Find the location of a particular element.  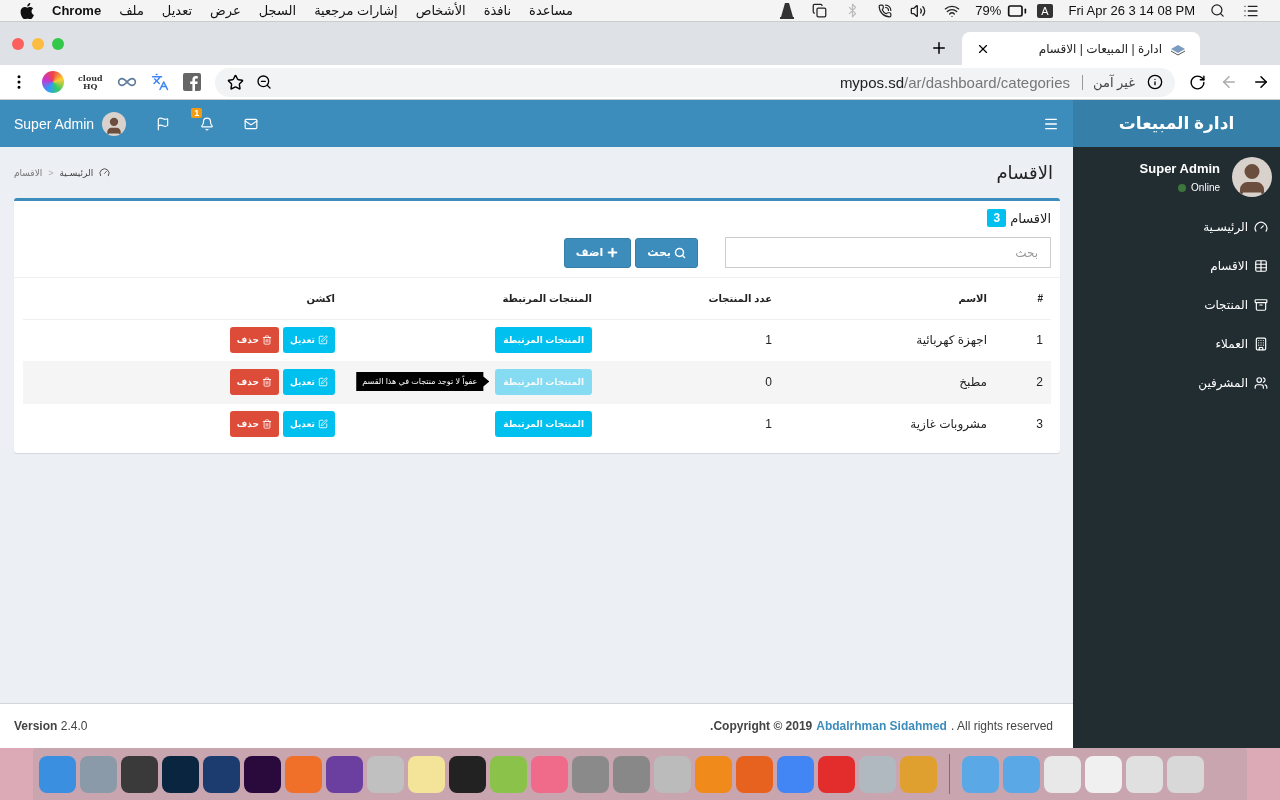

menu-item: الأشخاص is located at coordinates (440, 10).